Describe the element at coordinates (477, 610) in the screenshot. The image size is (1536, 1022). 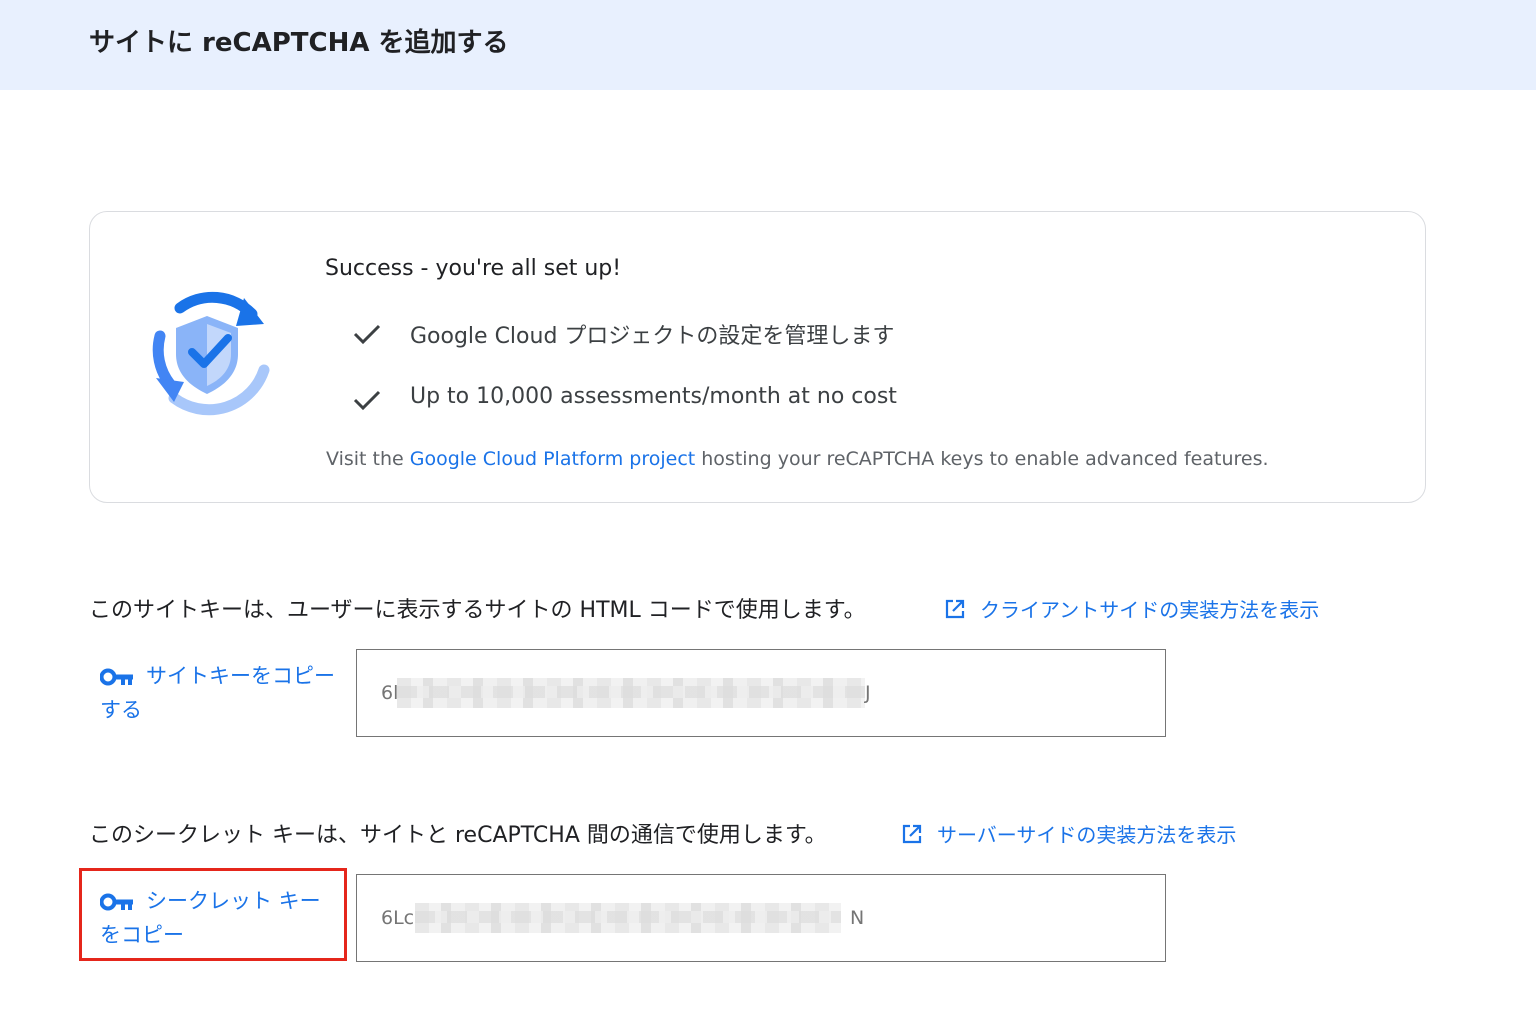
I see `site-key-description: このサイトキーは、ユーザーに表示するサイトの HTML コードで使用します。` at that location.